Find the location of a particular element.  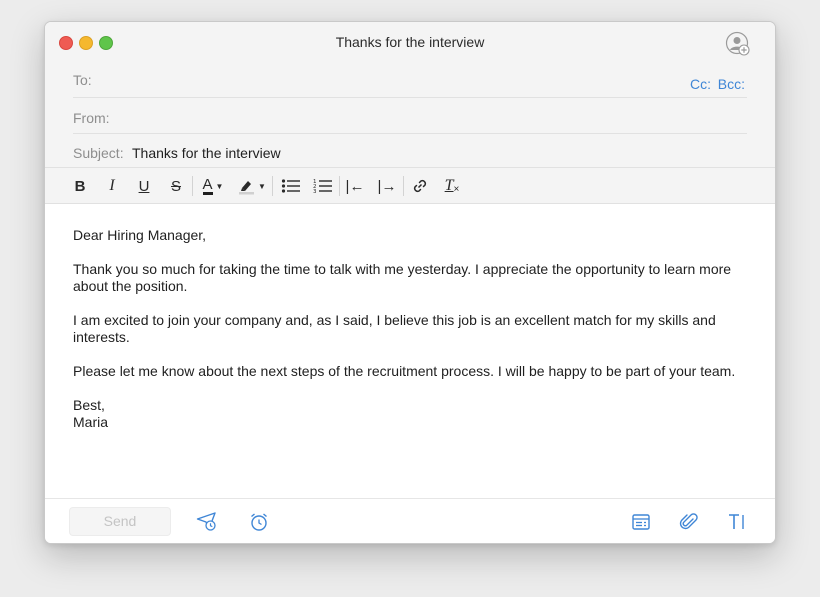

svg-text: 3 is located at coordinates (315, 191).